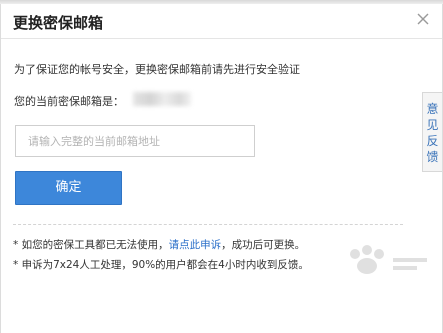  What do you see at coordinates (208, 224) in the screenshot?
I see `divider` at bounding box center [208, 224].